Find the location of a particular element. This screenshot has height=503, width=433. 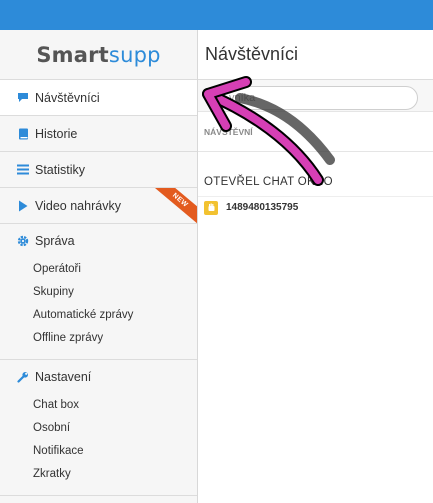

chat-bubble-icon is located at coordinates (23, 98).